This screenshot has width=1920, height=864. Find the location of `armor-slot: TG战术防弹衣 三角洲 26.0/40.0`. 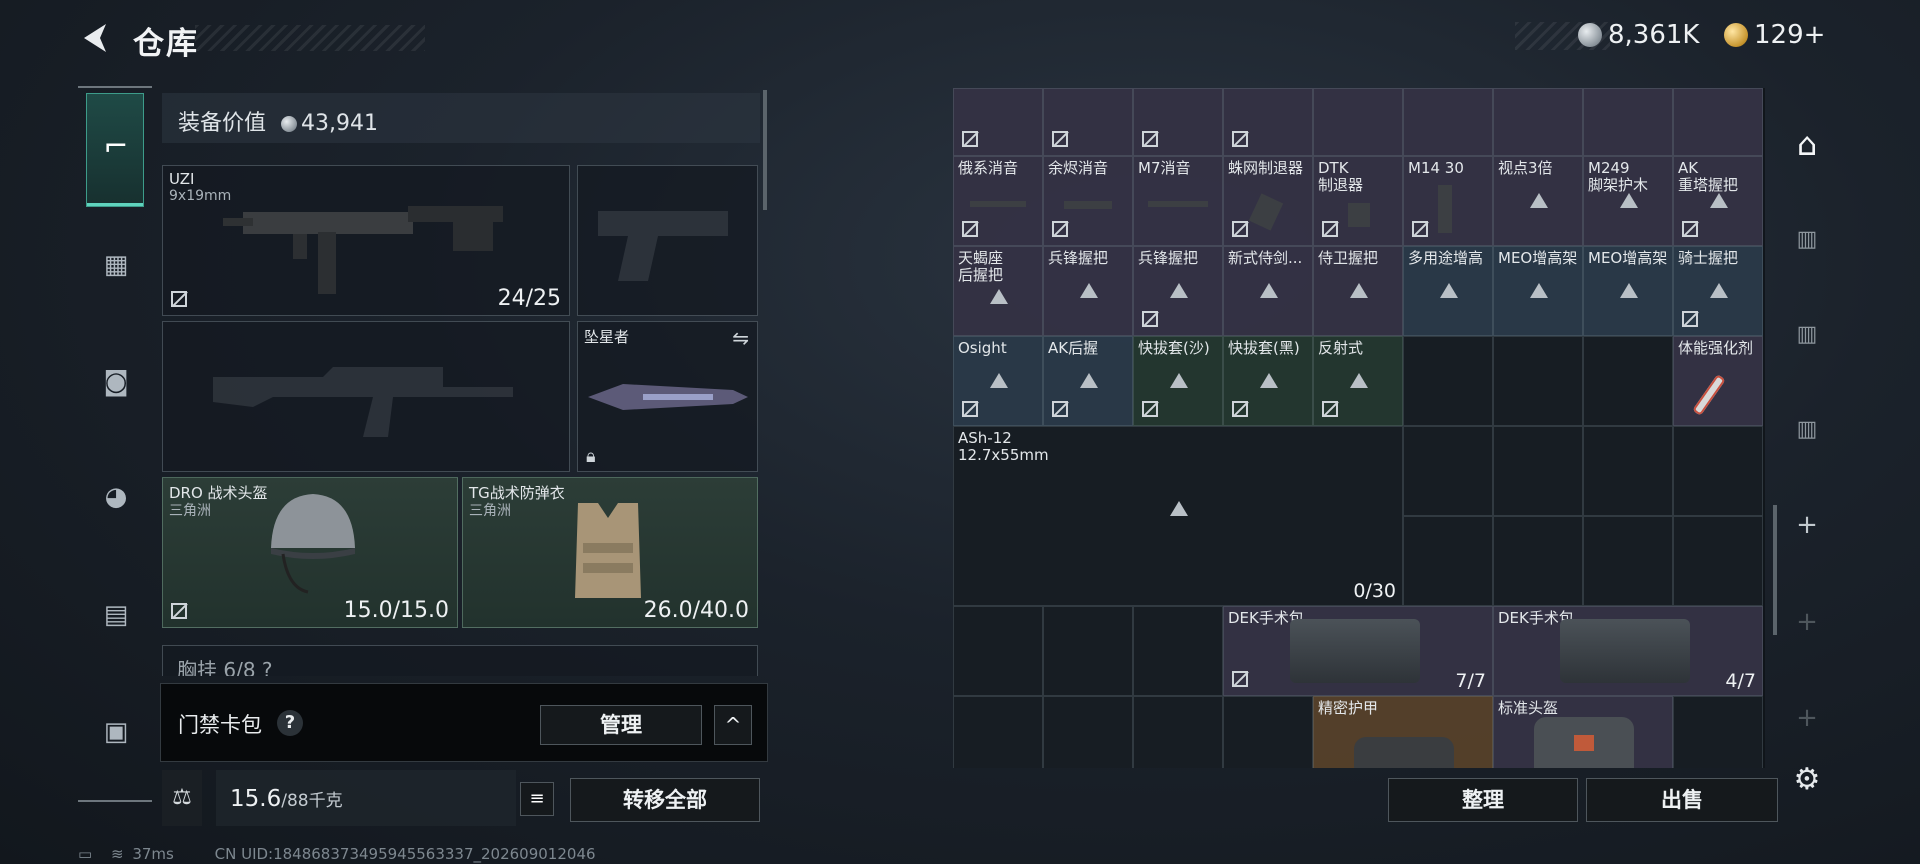

armor-slot: TG战术防弹衣 三角洲 26.0/40.0 is located at coordinates (610, 552).